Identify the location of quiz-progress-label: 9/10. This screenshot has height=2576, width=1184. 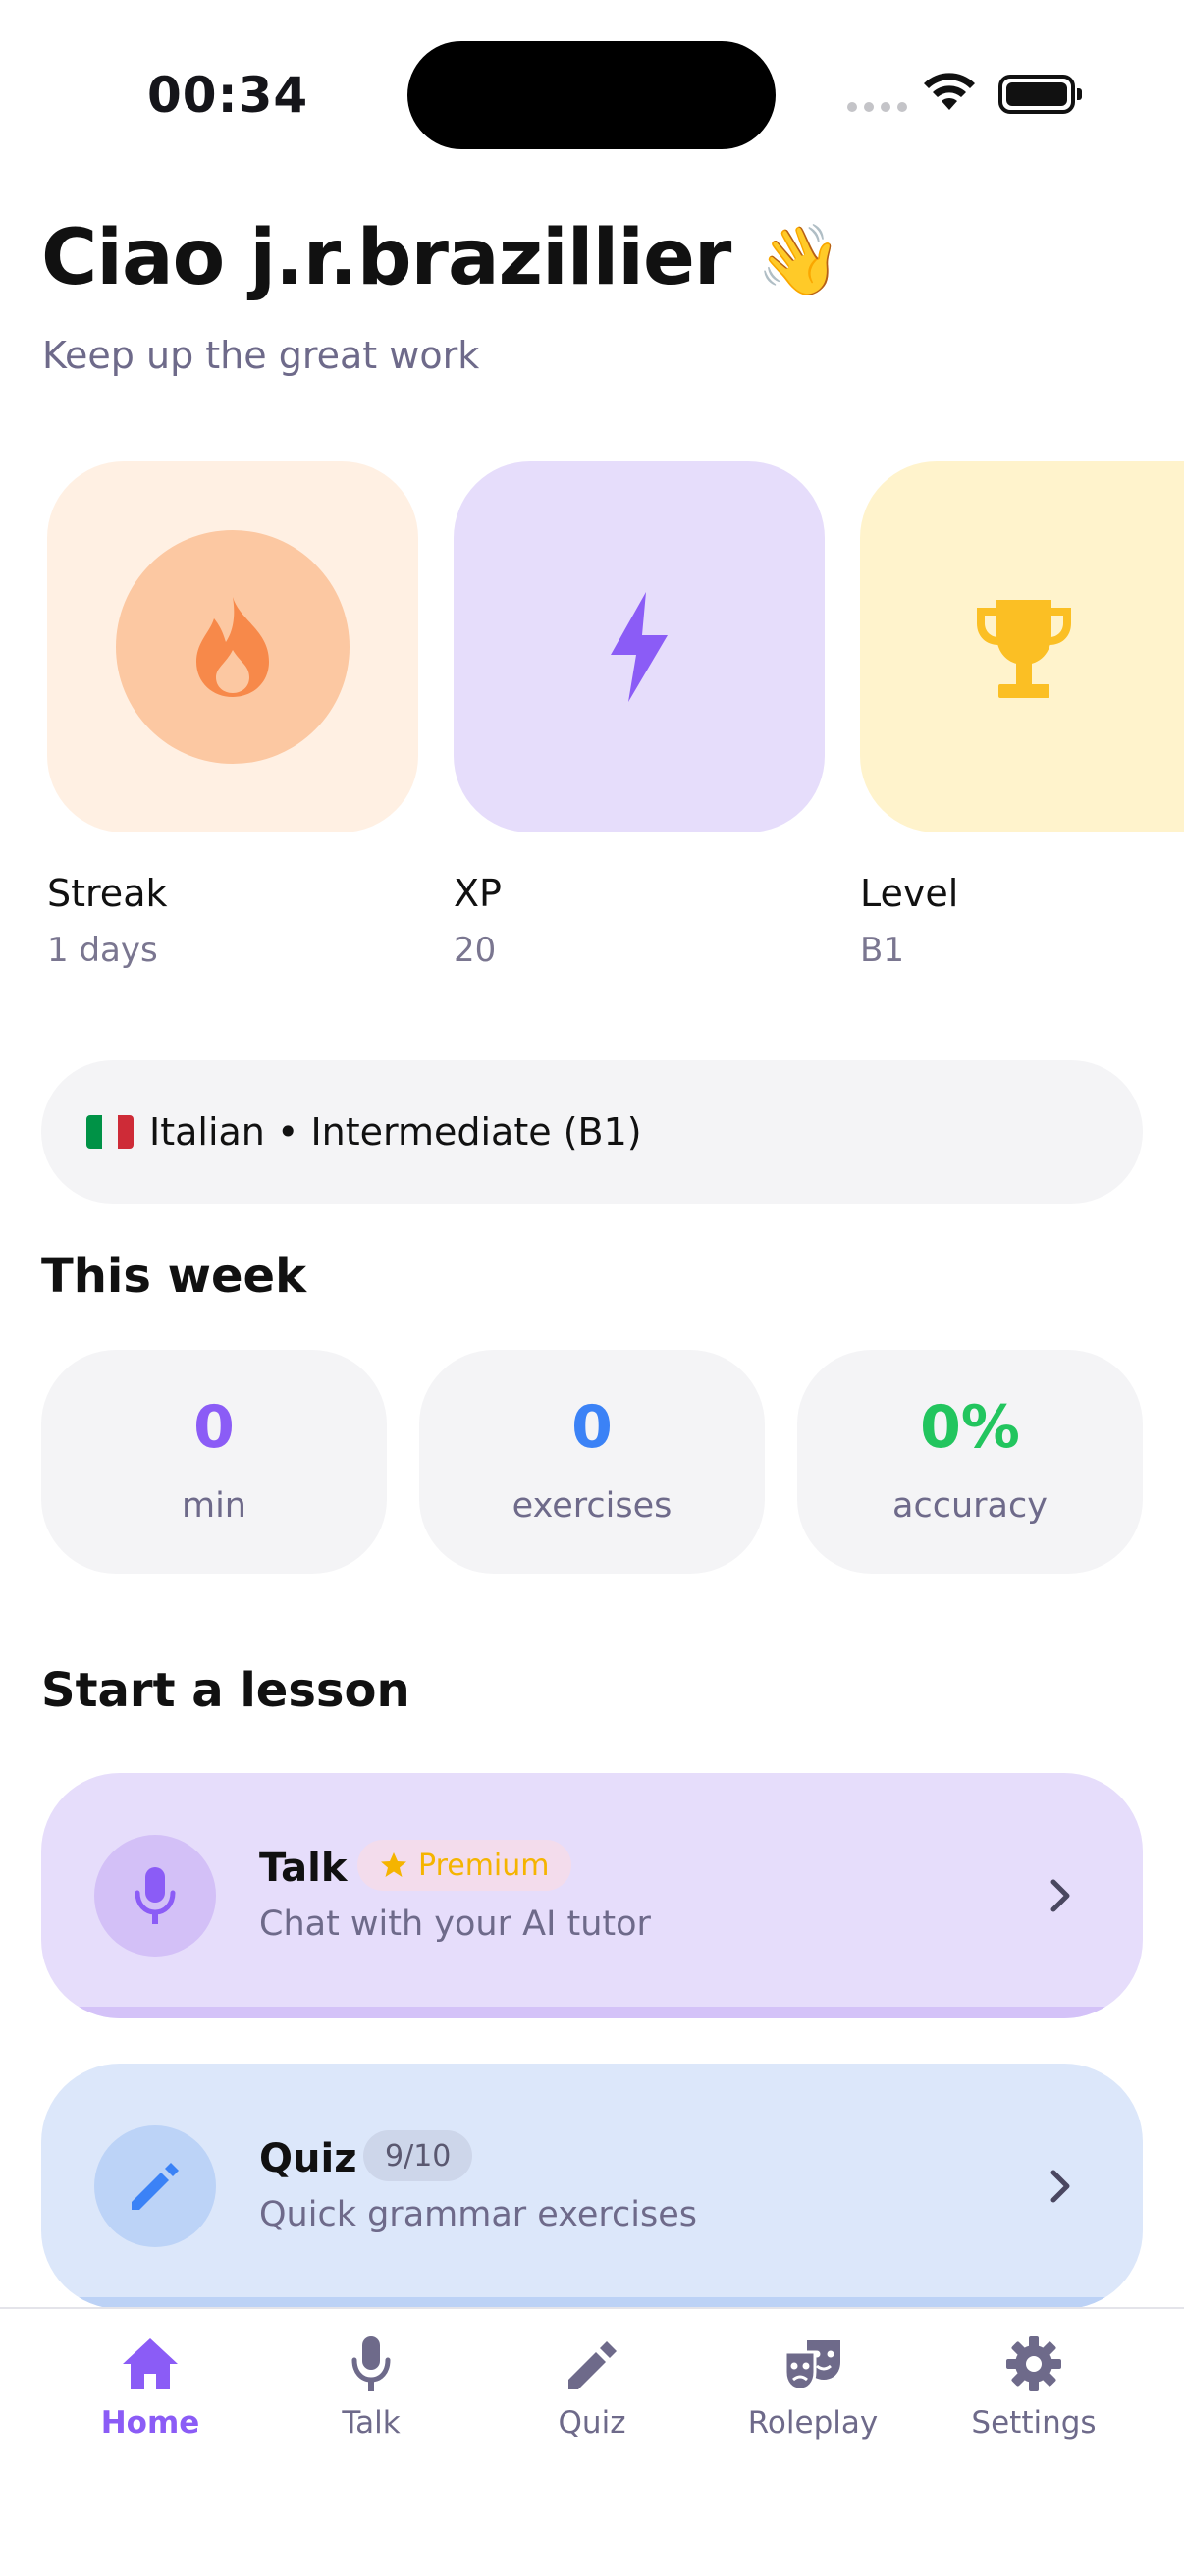
(418, 2156).